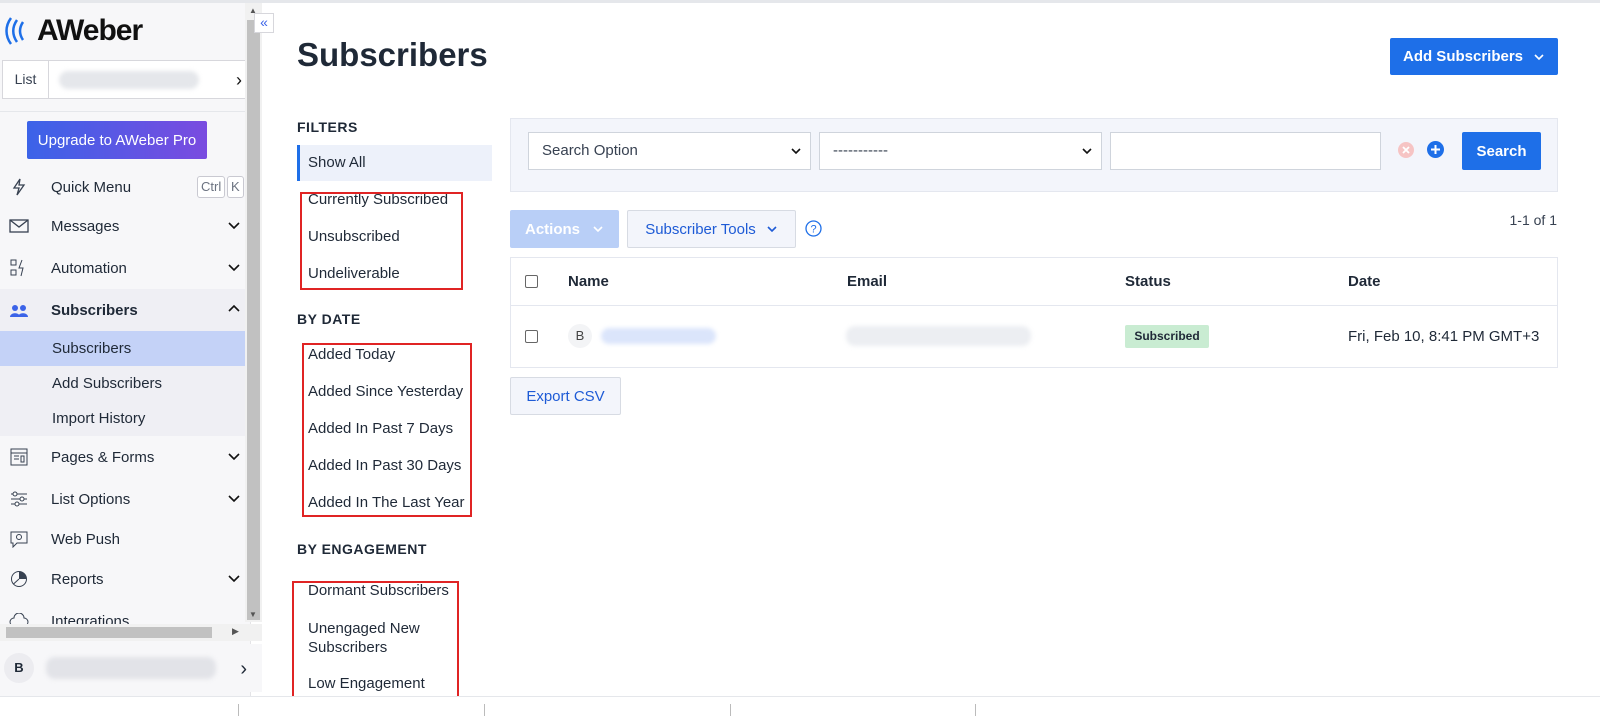 The image size is (1600, 725). Describe the element at coordinates (19, 226) in the screenshot. I see `envelope-icon` at that location.